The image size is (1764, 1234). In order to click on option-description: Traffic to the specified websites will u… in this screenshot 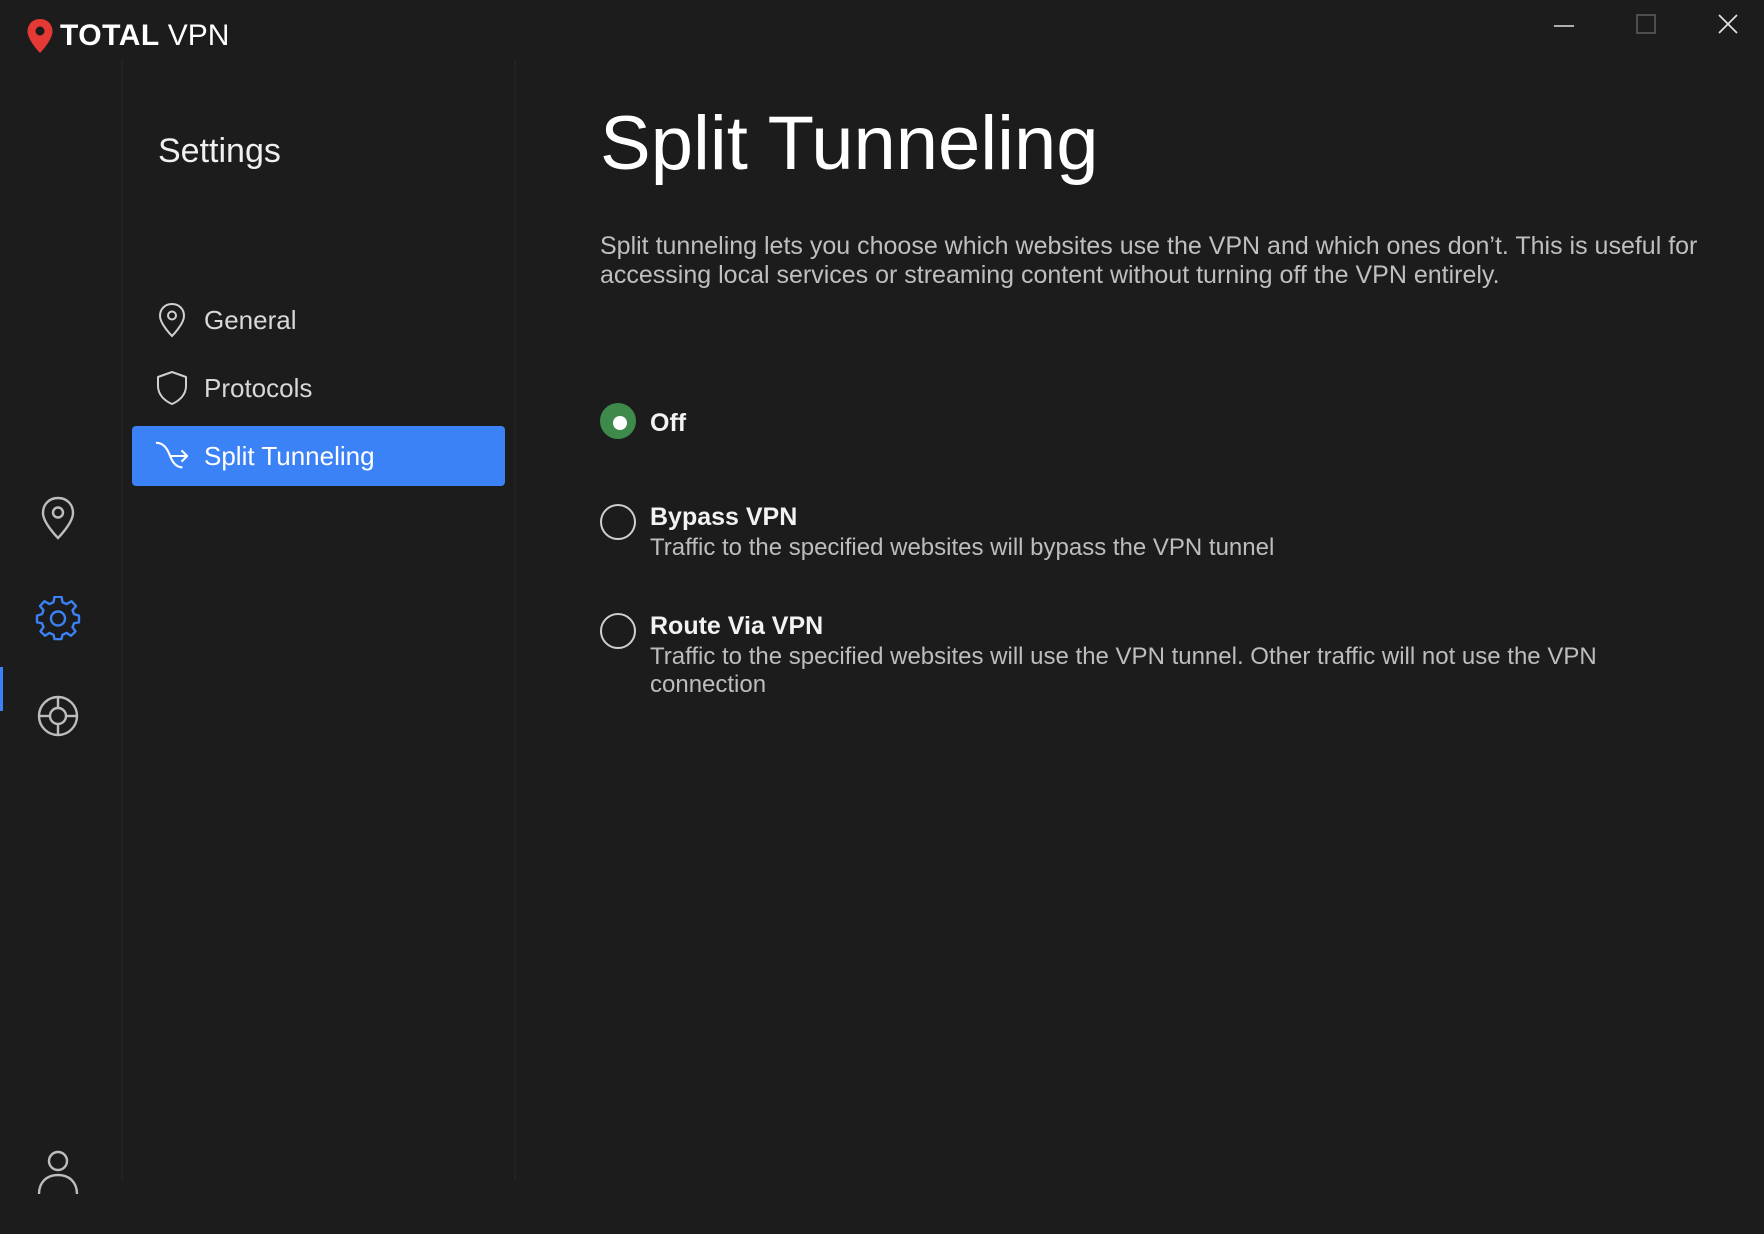, I will do `click(1123, 670)`.